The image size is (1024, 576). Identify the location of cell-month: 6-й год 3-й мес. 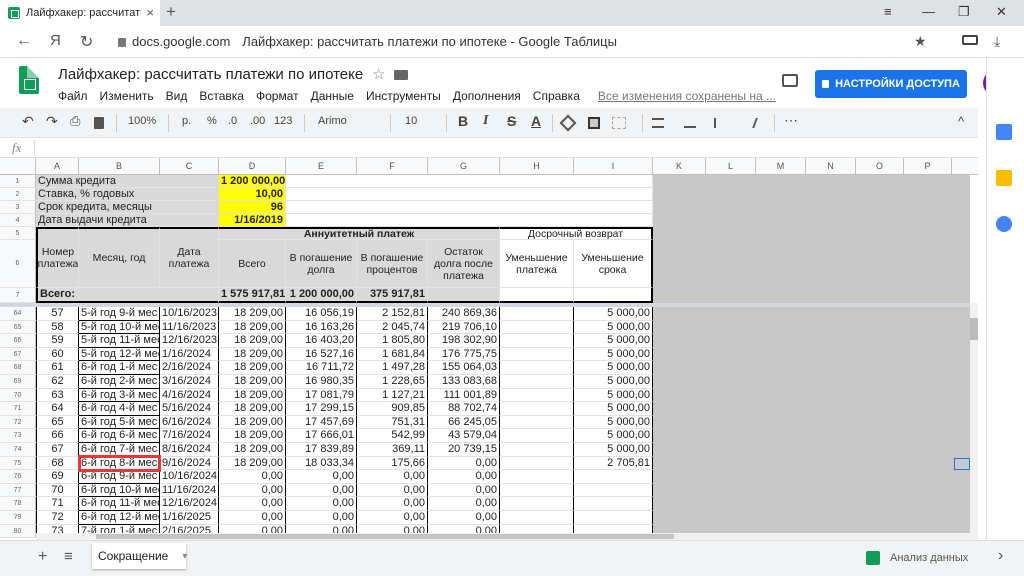
(119, 395).